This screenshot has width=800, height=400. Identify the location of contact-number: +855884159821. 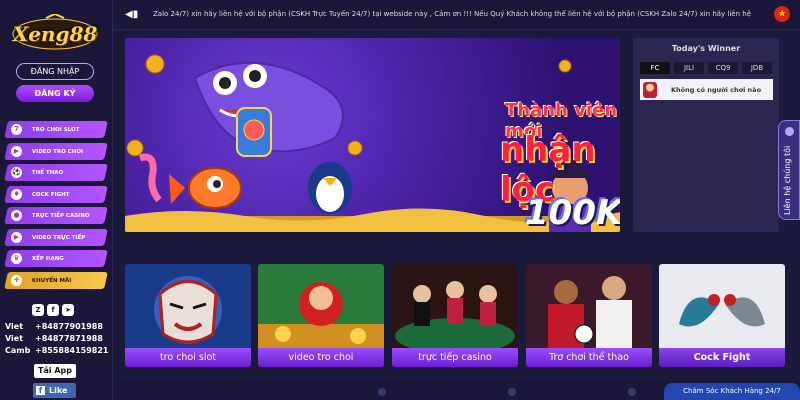
(72, 350).